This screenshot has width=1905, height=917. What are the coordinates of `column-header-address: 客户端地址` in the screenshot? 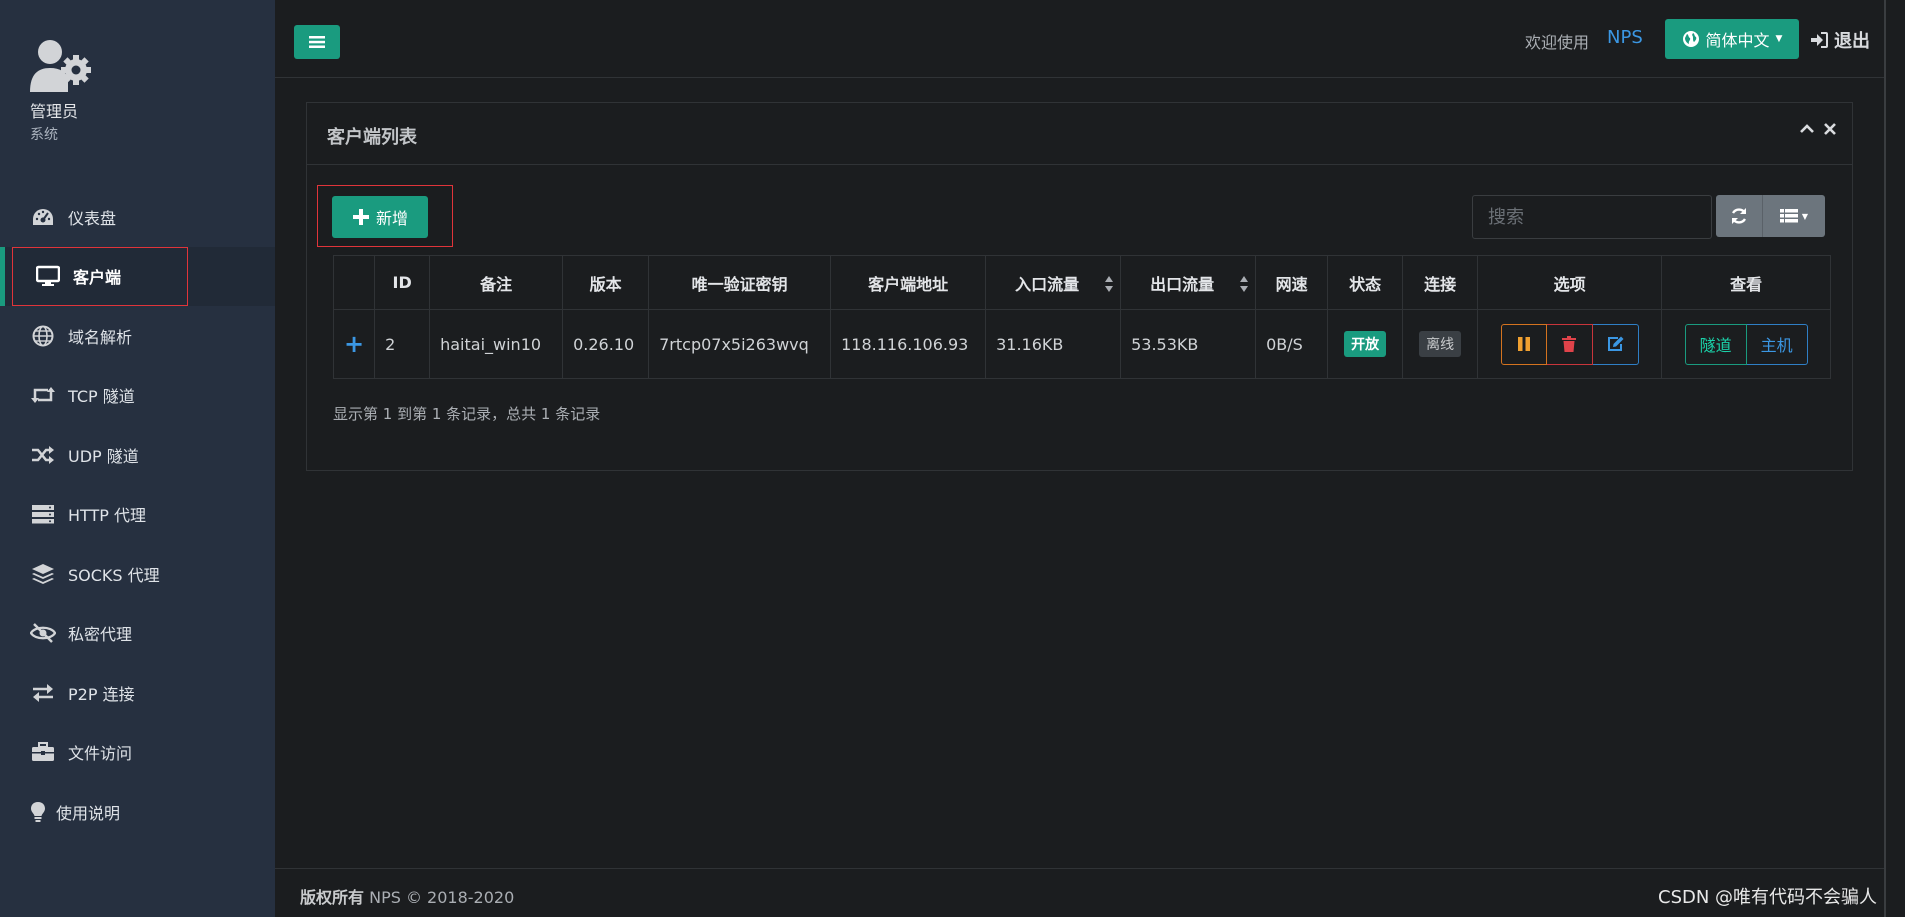 It's located at (908, 282).